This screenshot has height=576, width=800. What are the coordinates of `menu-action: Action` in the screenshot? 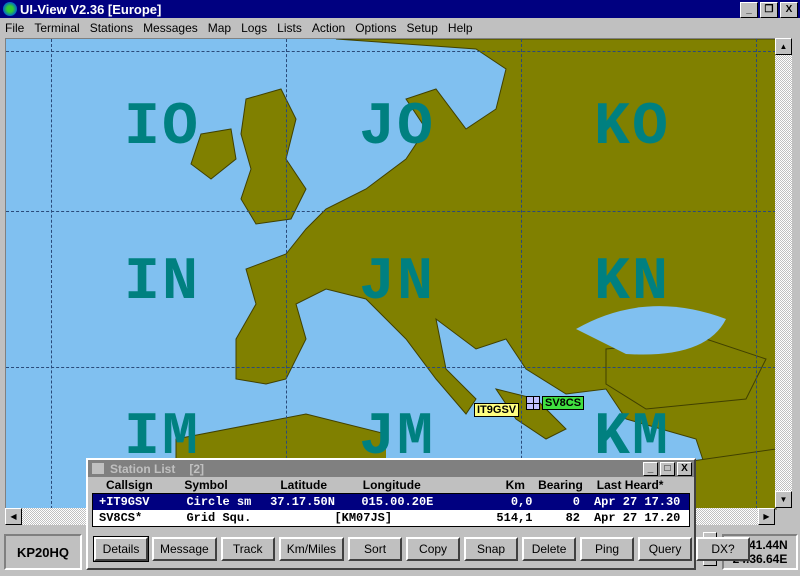 It's located at (328, 28).